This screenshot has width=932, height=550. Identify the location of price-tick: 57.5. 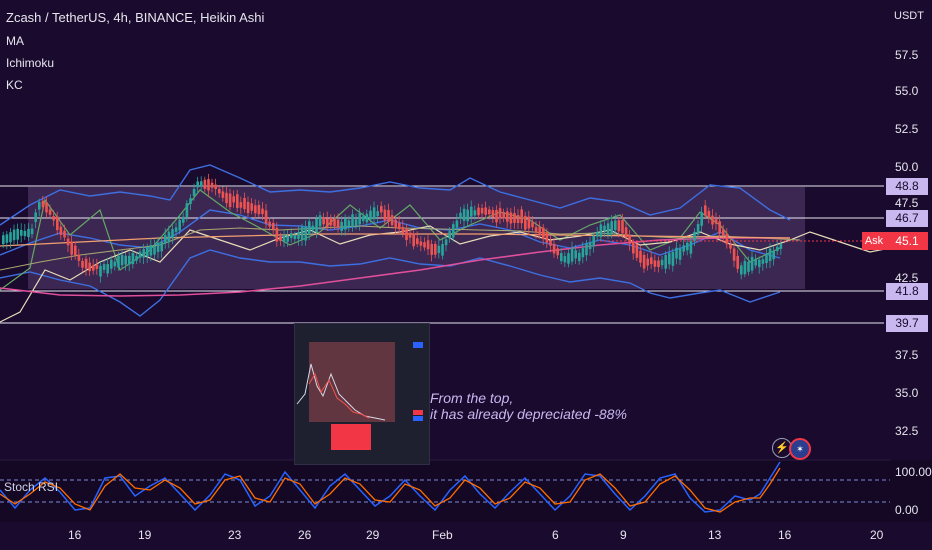
(907, 55).